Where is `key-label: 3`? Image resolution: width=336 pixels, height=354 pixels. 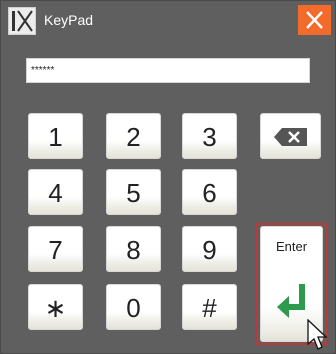 key-label: 3 is located at coordinates (209, 137).